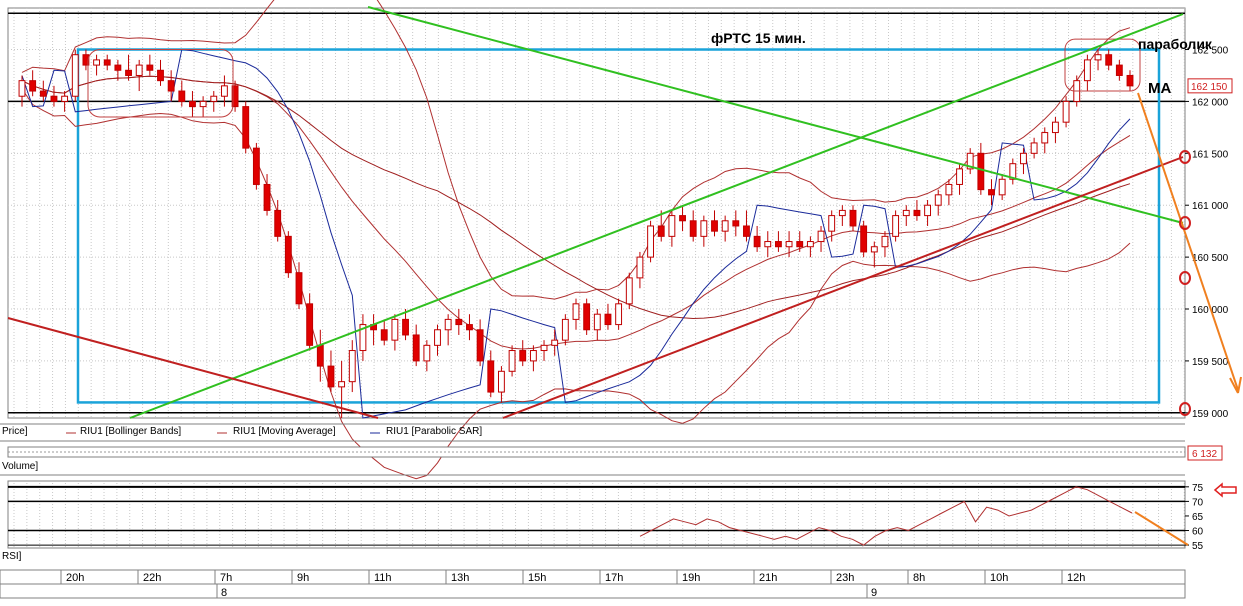  I want to click on y-tick-label: 160 500, so click(1210, 258).